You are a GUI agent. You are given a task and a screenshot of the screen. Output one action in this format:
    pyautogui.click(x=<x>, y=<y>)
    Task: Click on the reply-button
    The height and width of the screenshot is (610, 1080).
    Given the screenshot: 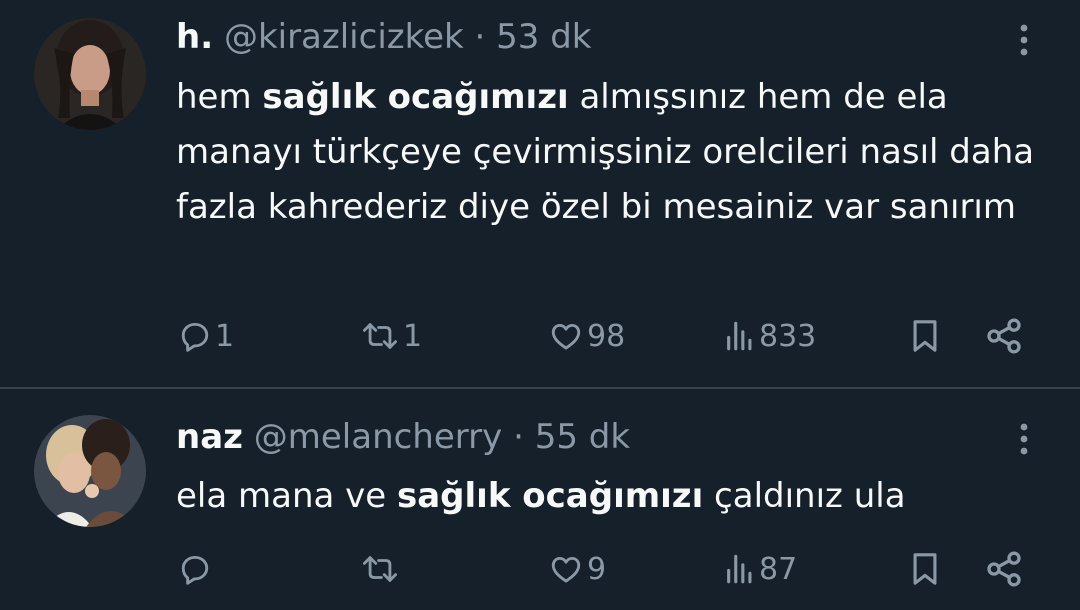 What is the action you would take?
    pyautogui.click(x=196, y=569)
    